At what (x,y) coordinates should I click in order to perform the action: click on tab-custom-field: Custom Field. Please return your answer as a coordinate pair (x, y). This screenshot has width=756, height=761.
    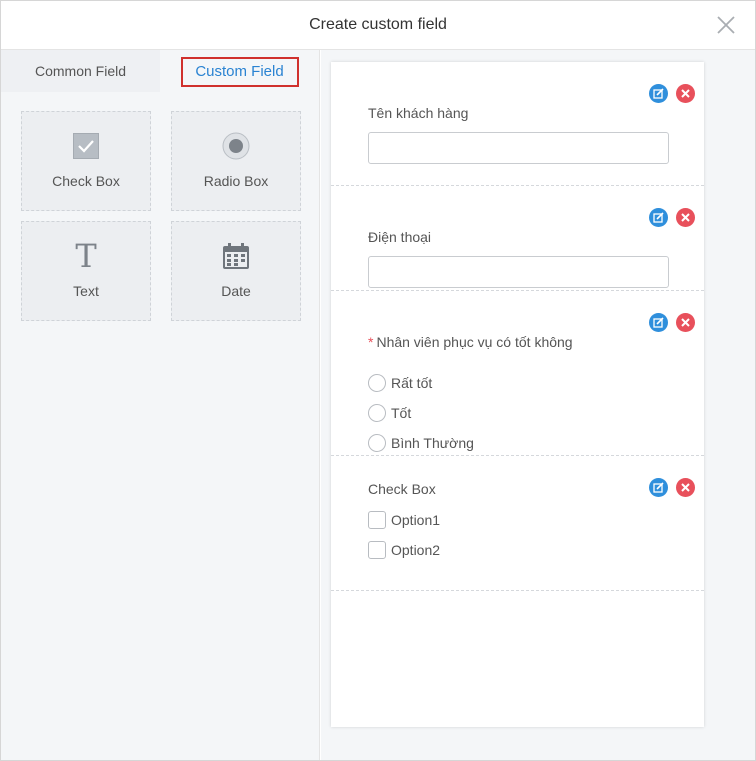
    Looking at the image, I should click on (239, 71).